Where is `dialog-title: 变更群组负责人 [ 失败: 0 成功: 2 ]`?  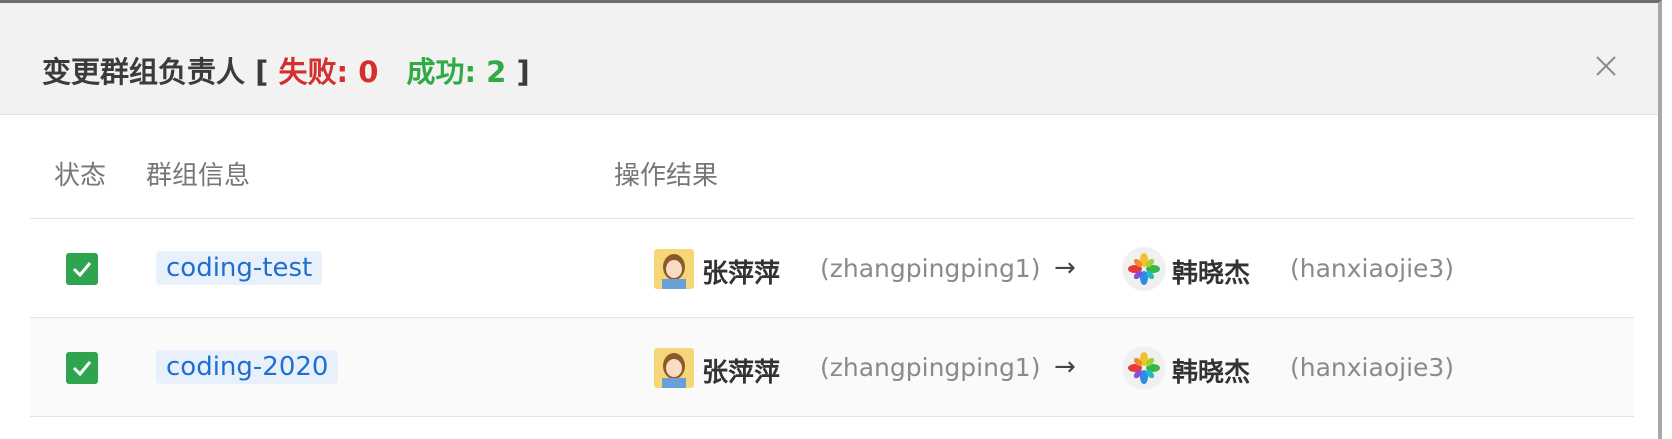
dialog-title: 变更群组负责人 [ 失败: 0 成功: 2 ] is located at coordinates (286, 70).